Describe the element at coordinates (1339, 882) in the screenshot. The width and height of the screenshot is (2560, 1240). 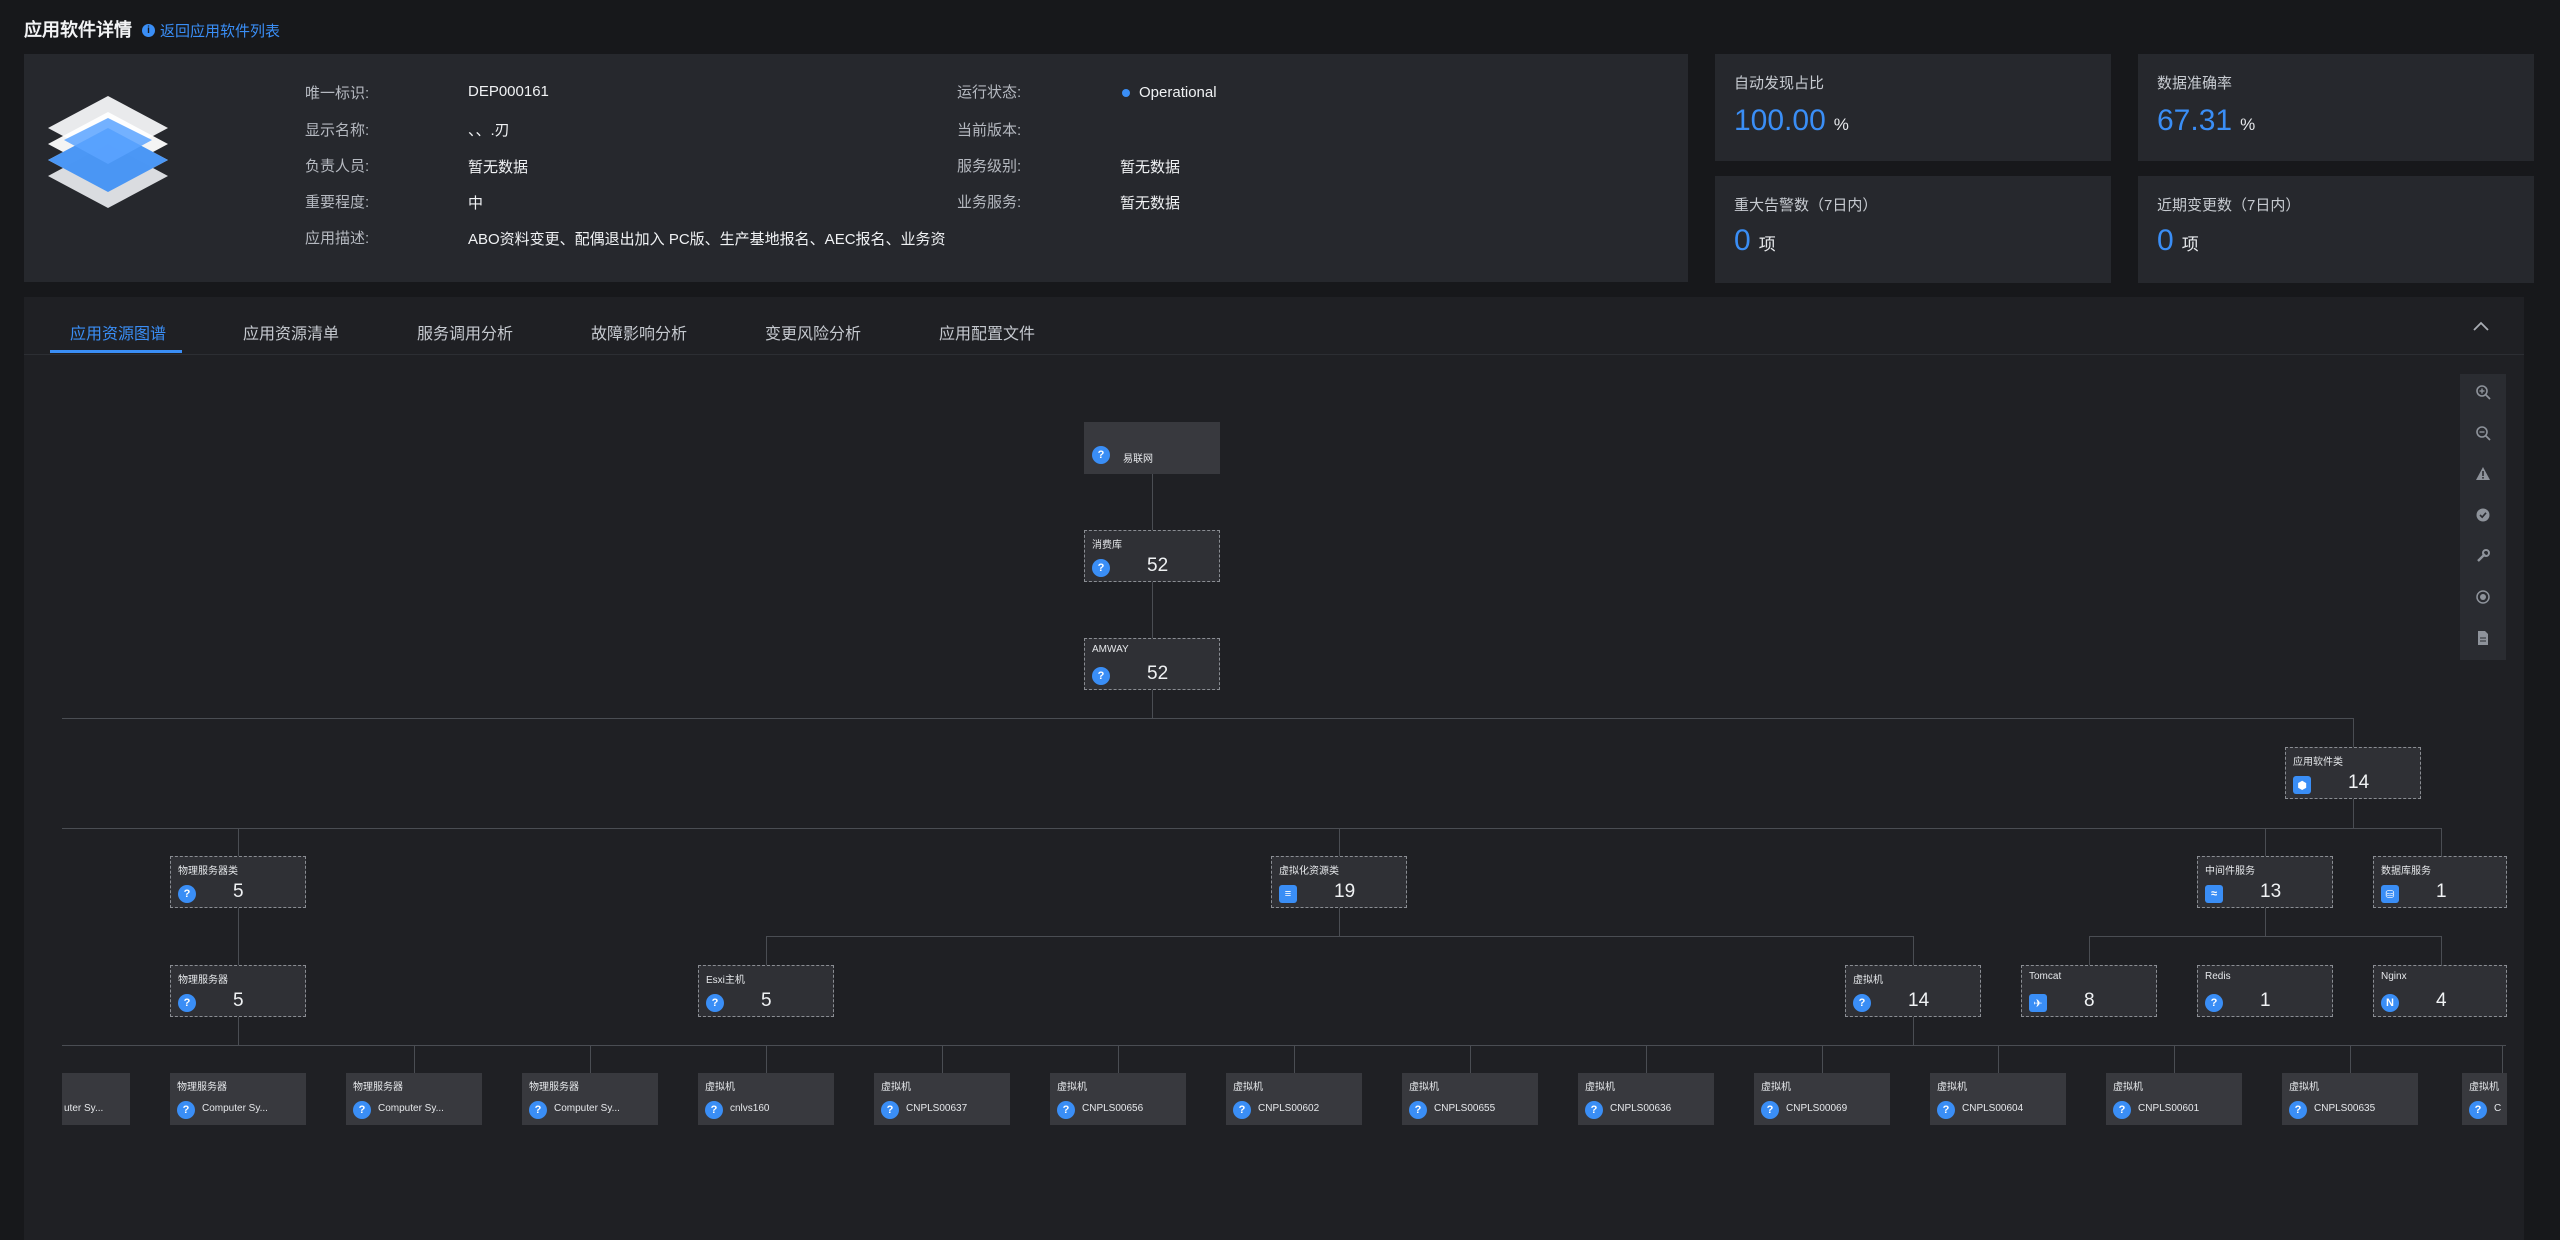
I see `graph-node-virtual-class: 虚拟化资源类 ≡ 19` at that location.